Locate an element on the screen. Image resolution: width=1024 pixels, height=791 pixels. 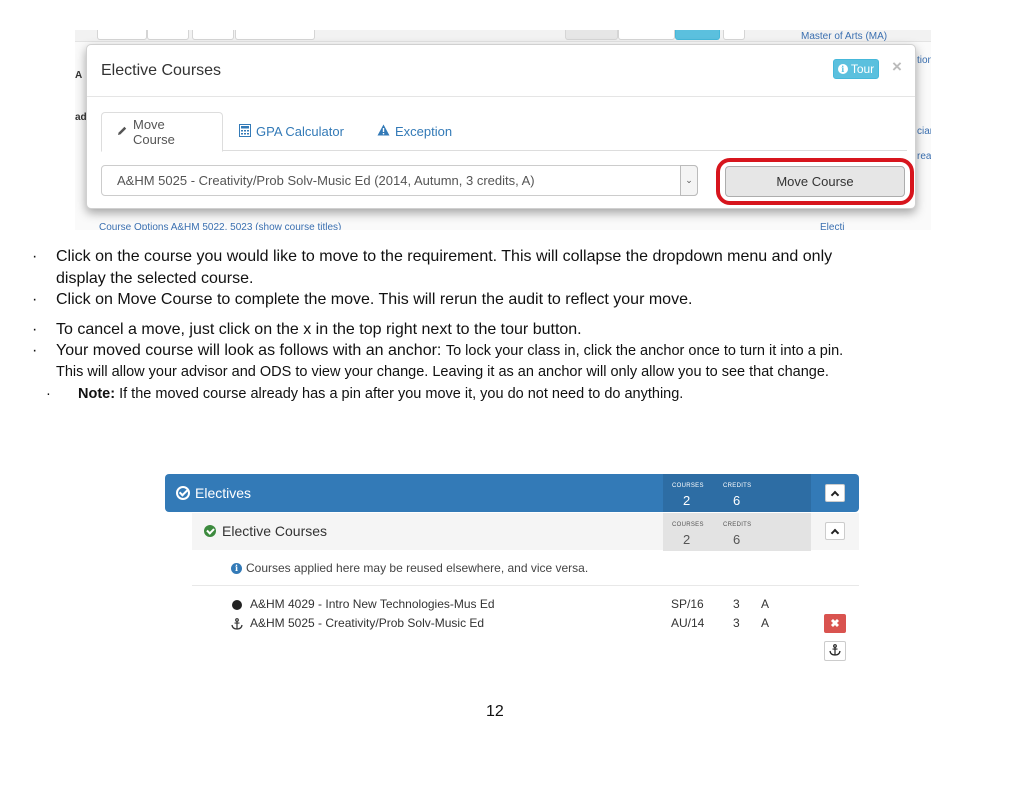
elective-courses-stats: COURSES 2 CREDITS 6 is located at coordinates (737, 532).